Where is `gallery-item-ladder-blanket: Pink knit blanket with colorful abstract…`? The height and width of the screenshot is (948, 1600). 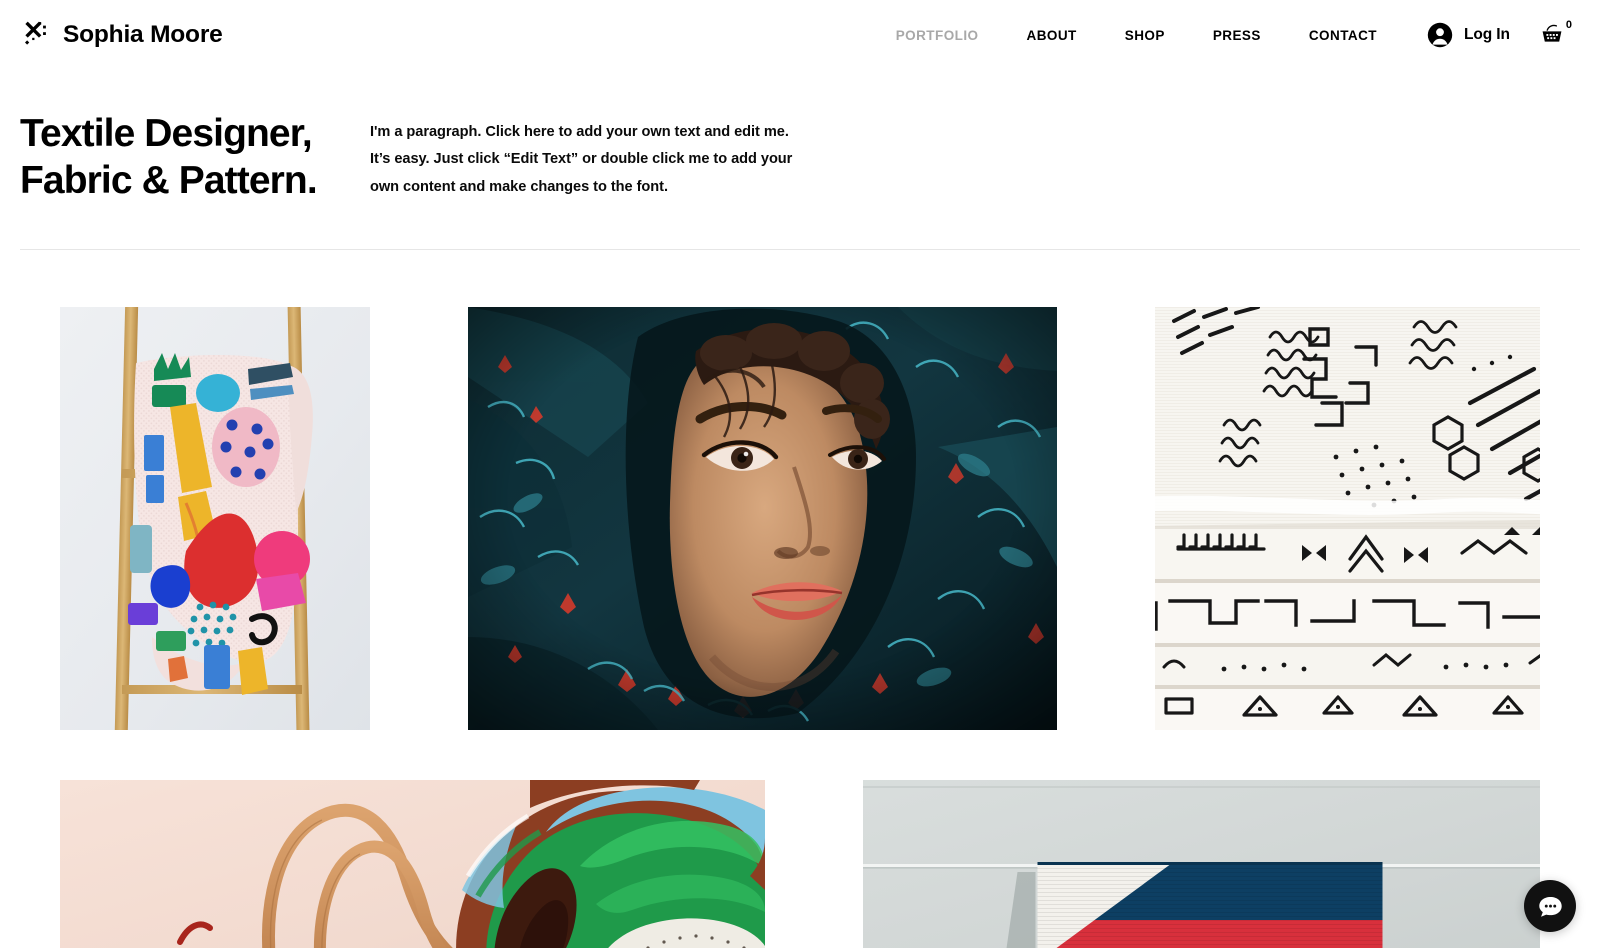
gallery-item-ladder-blanket: Pink knit blanket with colorful abstract… is located at coordinates (215, 519).